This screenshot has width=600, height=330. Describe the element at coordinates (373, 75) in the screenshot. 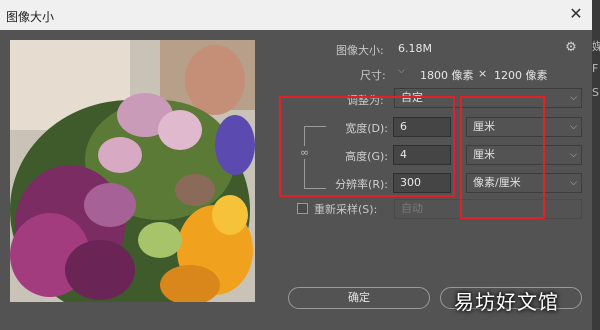

I see `dimensions-label: 尺寸:` at that location.